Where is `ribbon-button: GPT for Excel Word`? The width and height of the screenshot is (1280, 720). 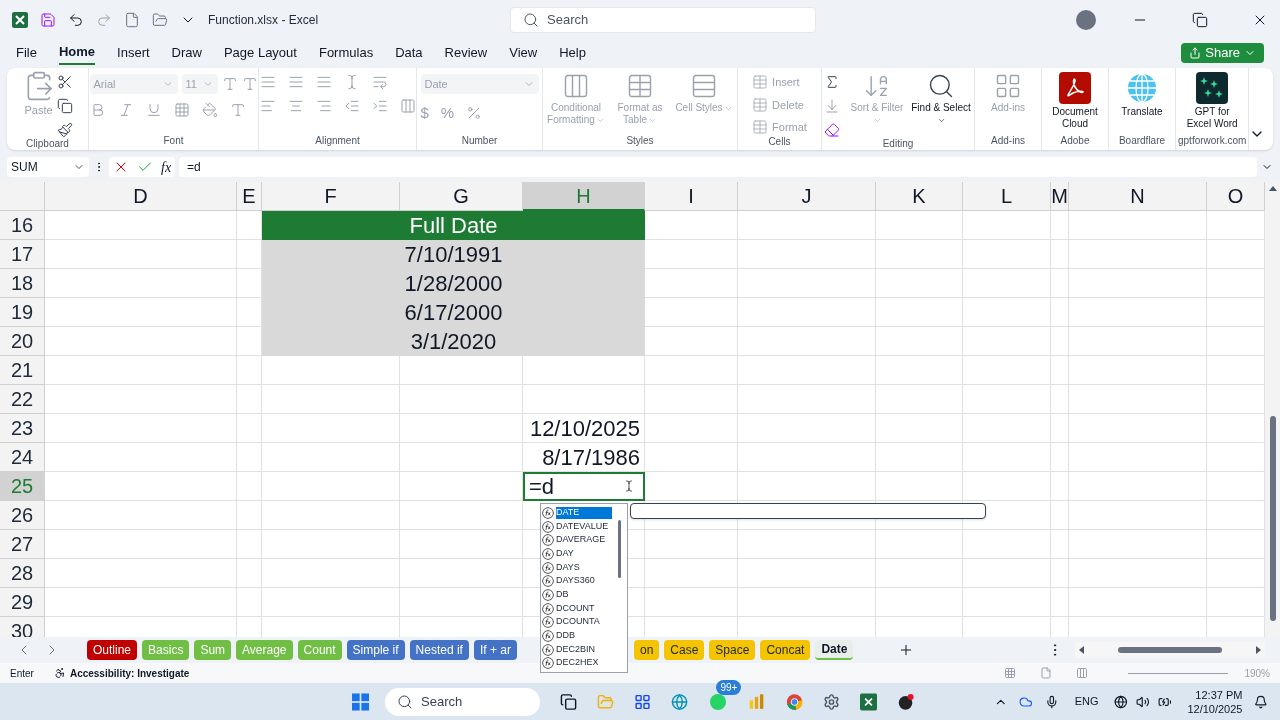 ribbon-button: GPT for Excel Word is located at coordinates (1212, 100).